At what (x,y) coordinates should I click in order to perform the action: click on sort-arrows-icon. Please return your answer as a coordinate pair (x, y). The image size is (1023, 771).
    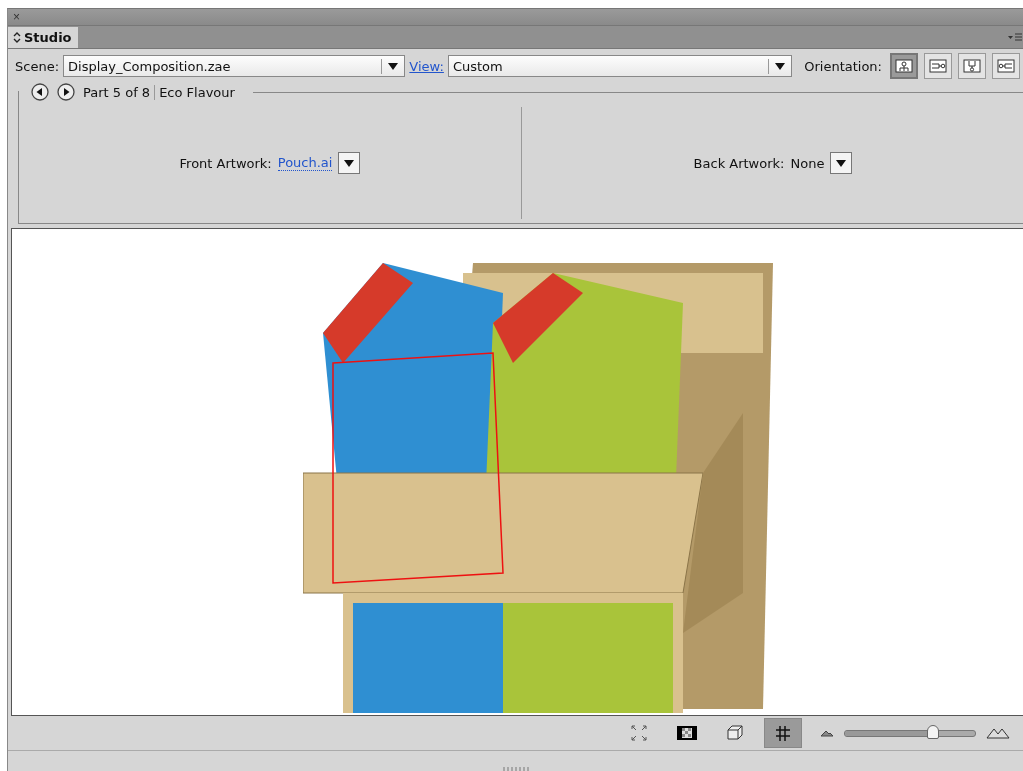
    Looking at the image, I should click on (17, 37).